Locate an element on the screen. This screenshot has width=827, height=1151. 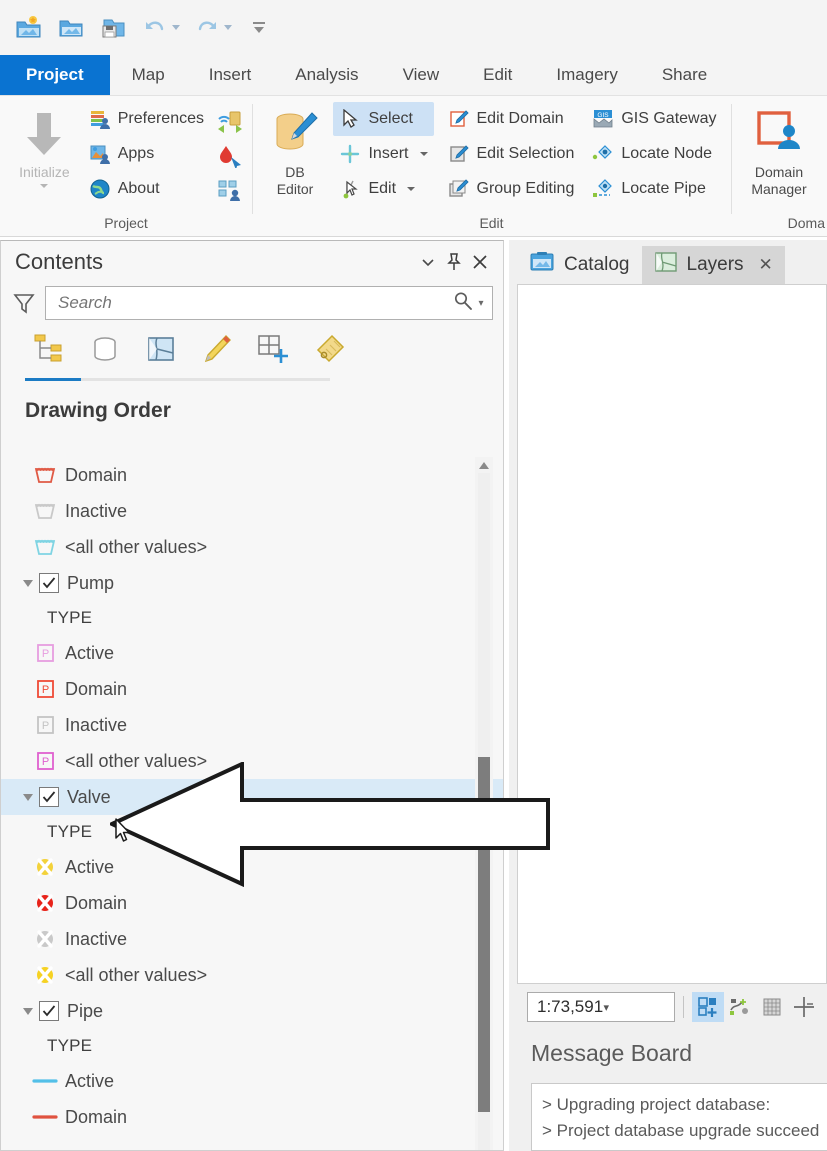
initialize-label: Initialize is located at coordinates (44, 172).